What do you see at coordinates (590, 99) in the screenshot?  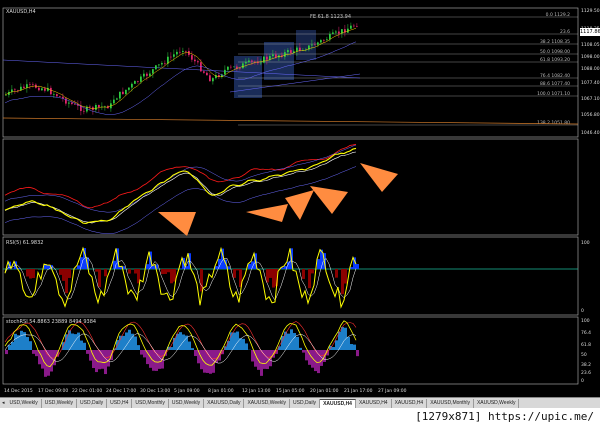 I see `price-tick-label: 1067.10` at bounding box center [590, 99].